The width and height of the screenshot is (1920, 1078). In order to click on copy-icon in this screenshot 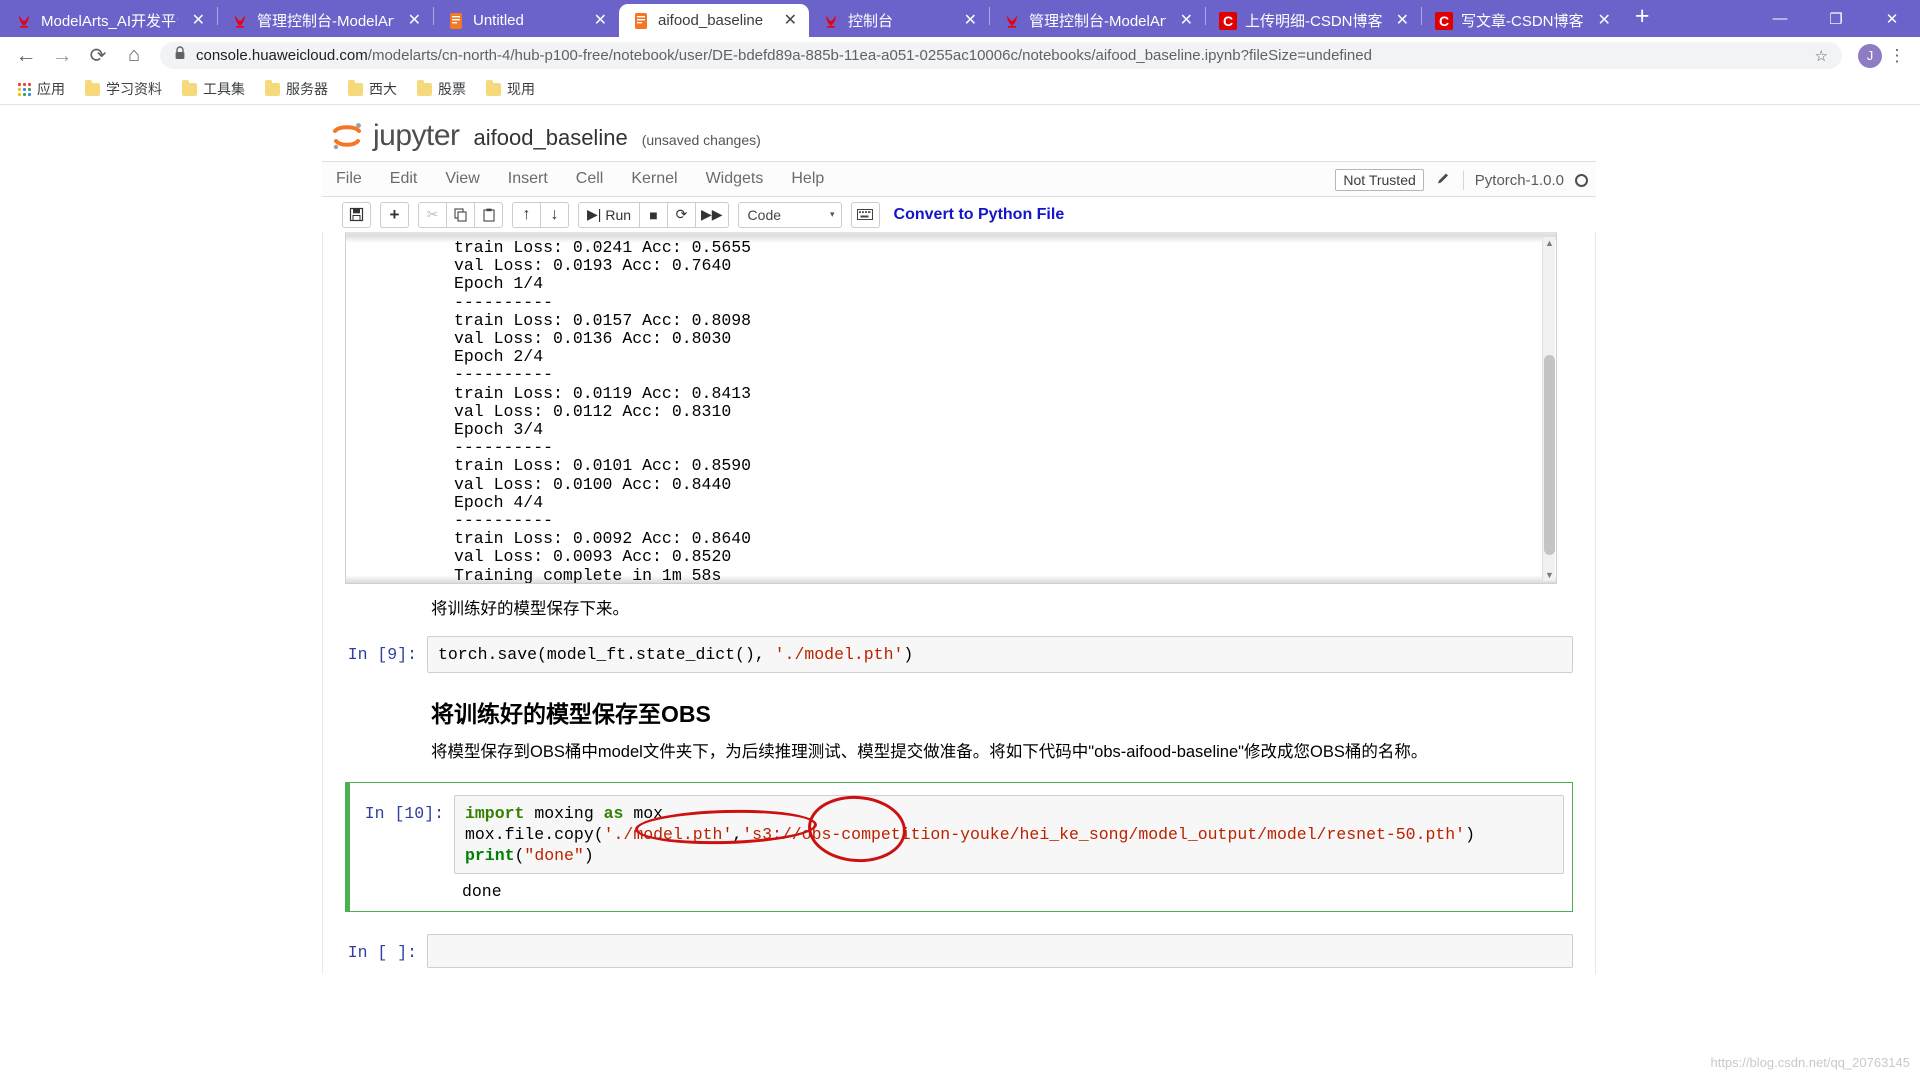, I will do `click(460, 214)`.